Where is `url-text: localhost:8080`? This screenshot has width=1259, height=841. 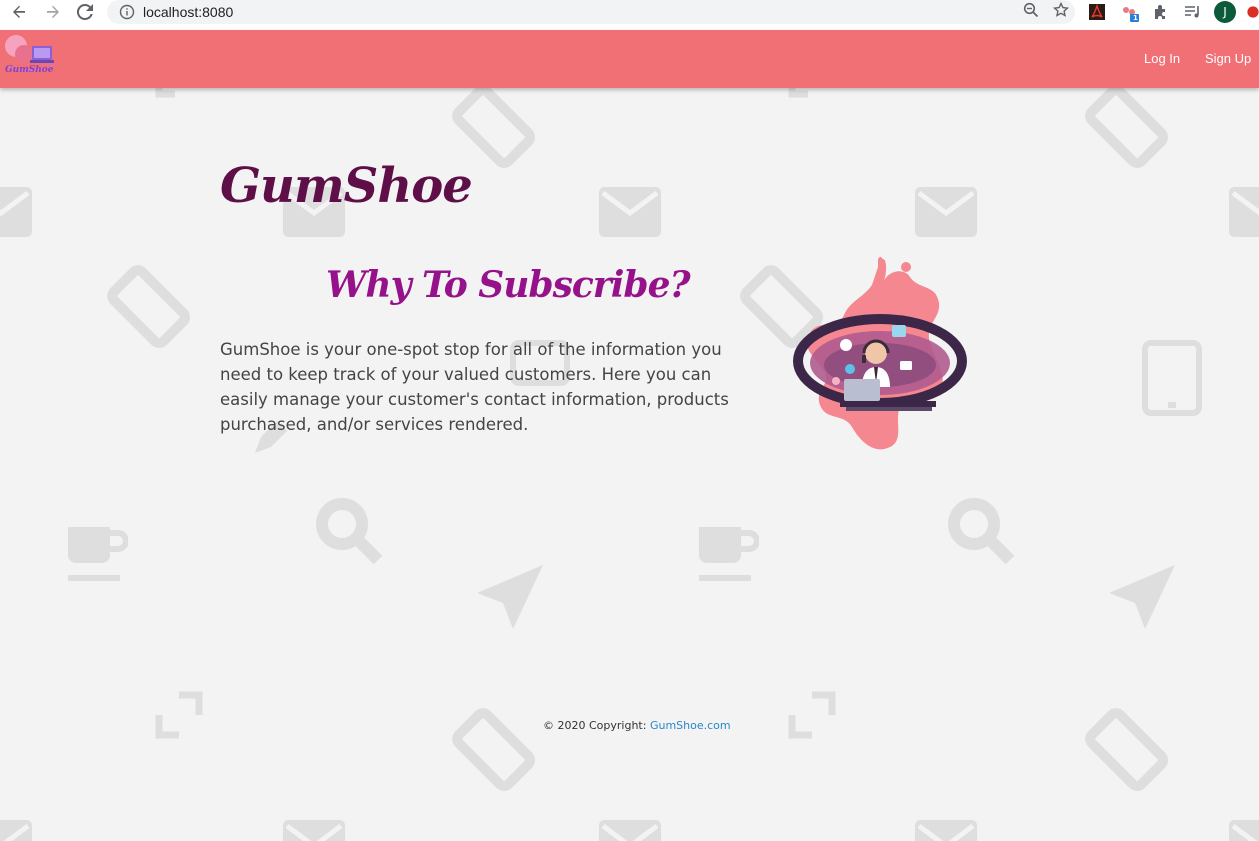 url-text: localhost:8080 is located at coordinates (188, 12).